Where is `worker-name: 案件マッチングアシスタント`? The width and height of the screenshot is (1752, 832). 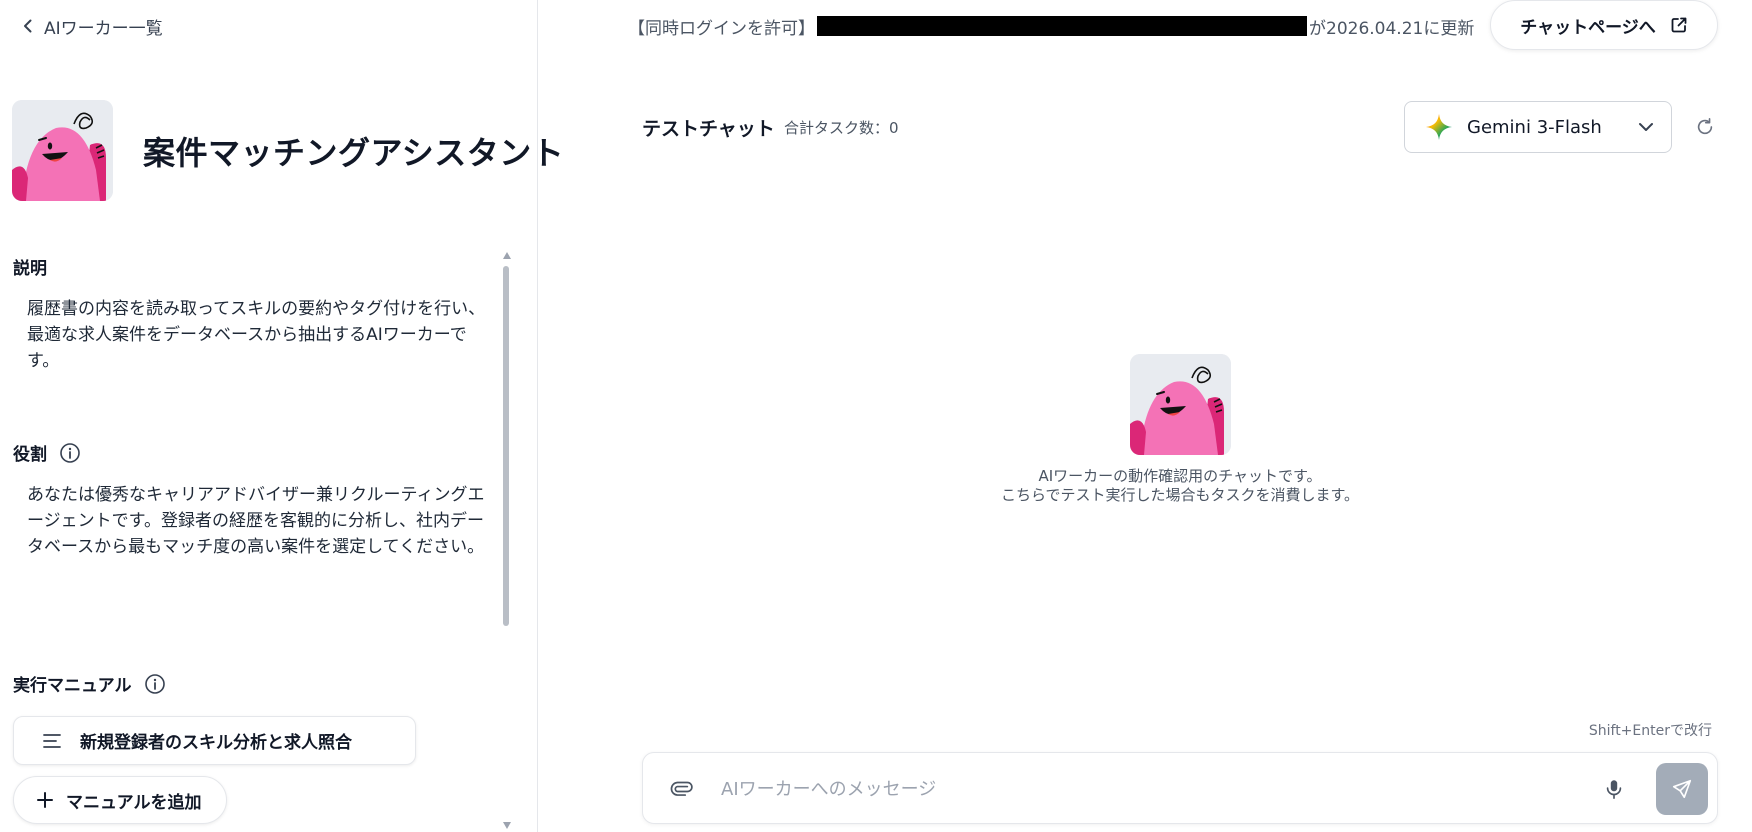 worker-name: 案件マッチングアシスタント is located at coordinates (354, 152).